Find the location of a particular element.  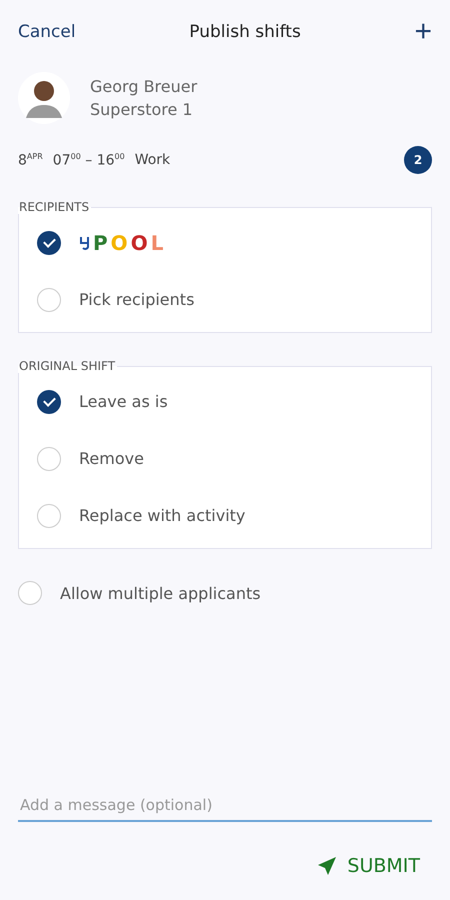

logo-letter: P is located at coordinates (101, 242).